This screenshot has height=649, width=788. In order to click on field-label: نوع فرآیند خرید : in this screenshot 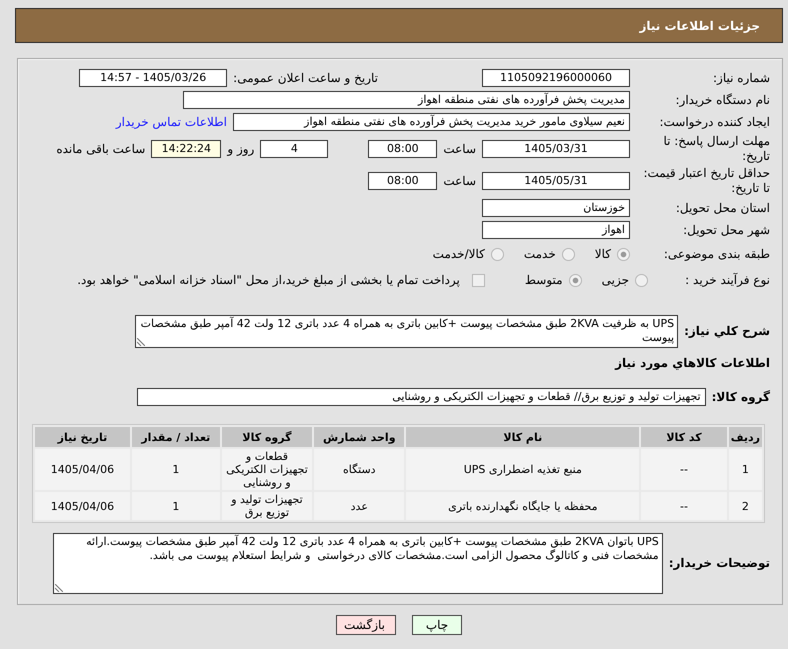, I will do `click(727, 280)`.